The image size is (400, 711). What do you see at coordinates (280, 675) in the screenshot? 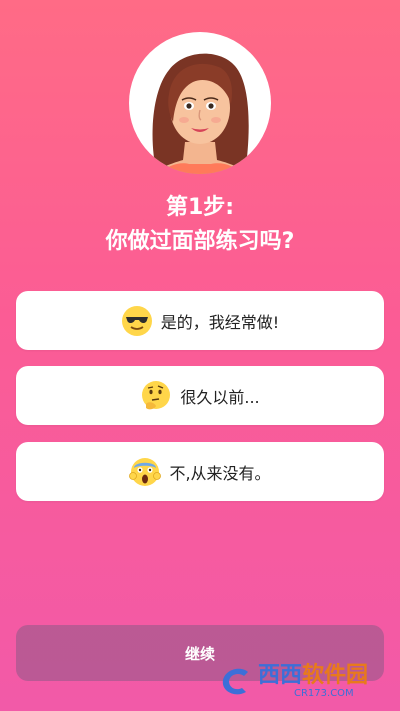
I see `watermark-brand-prefix: 西西` at bounding box center [280, 675].